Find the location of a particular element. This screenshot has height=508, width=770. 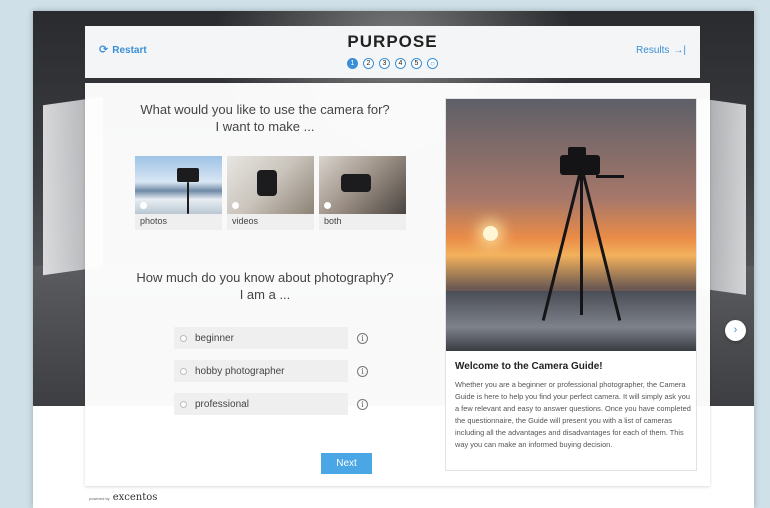

tripod-handle is located at coordinates (610, 176).